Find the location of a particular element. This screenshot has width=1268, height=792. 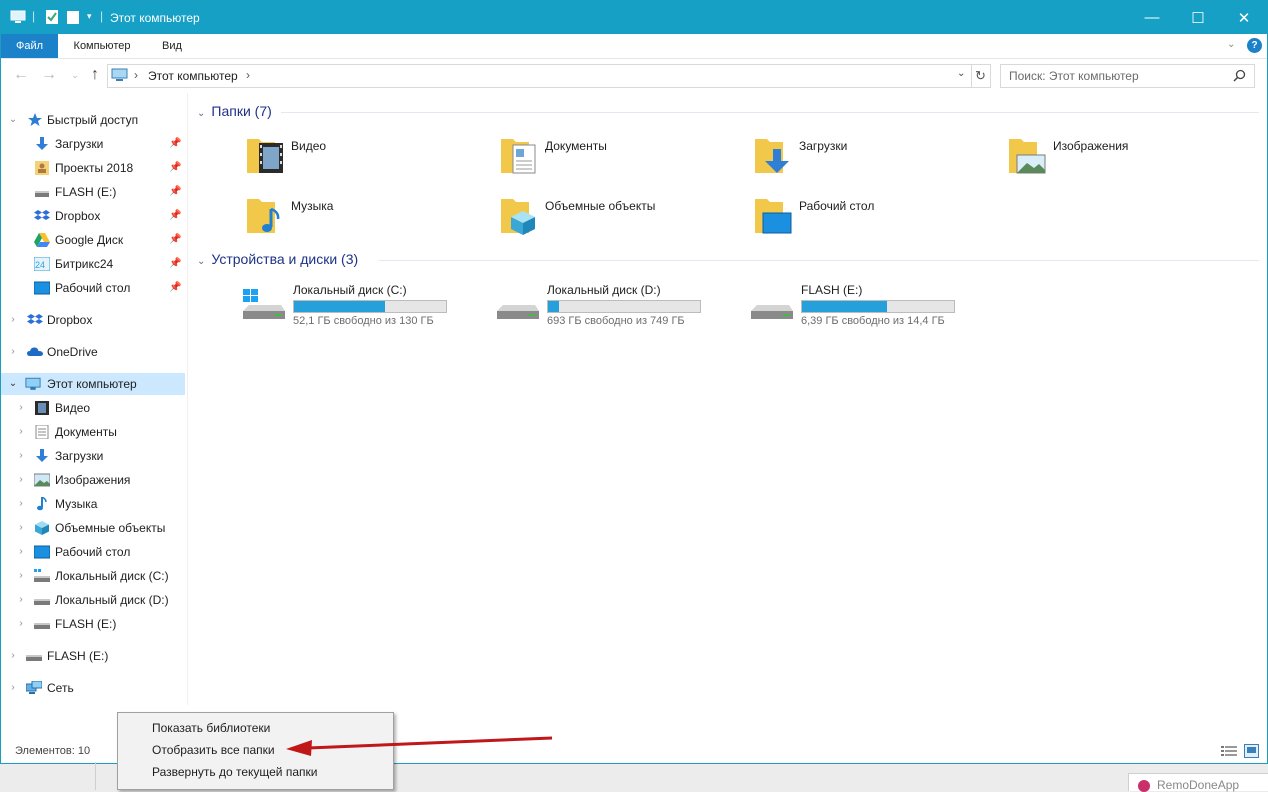

nav-label: Локальный диск (C:) is located at coordinates (112, 576).